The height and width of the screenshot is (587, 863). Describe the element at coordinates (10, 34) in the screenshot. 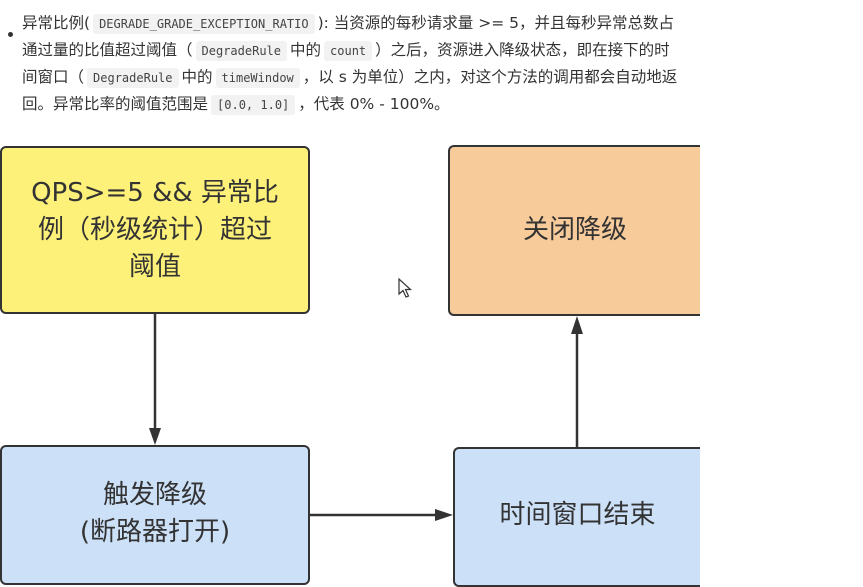

I see `bullet-point` at that location.